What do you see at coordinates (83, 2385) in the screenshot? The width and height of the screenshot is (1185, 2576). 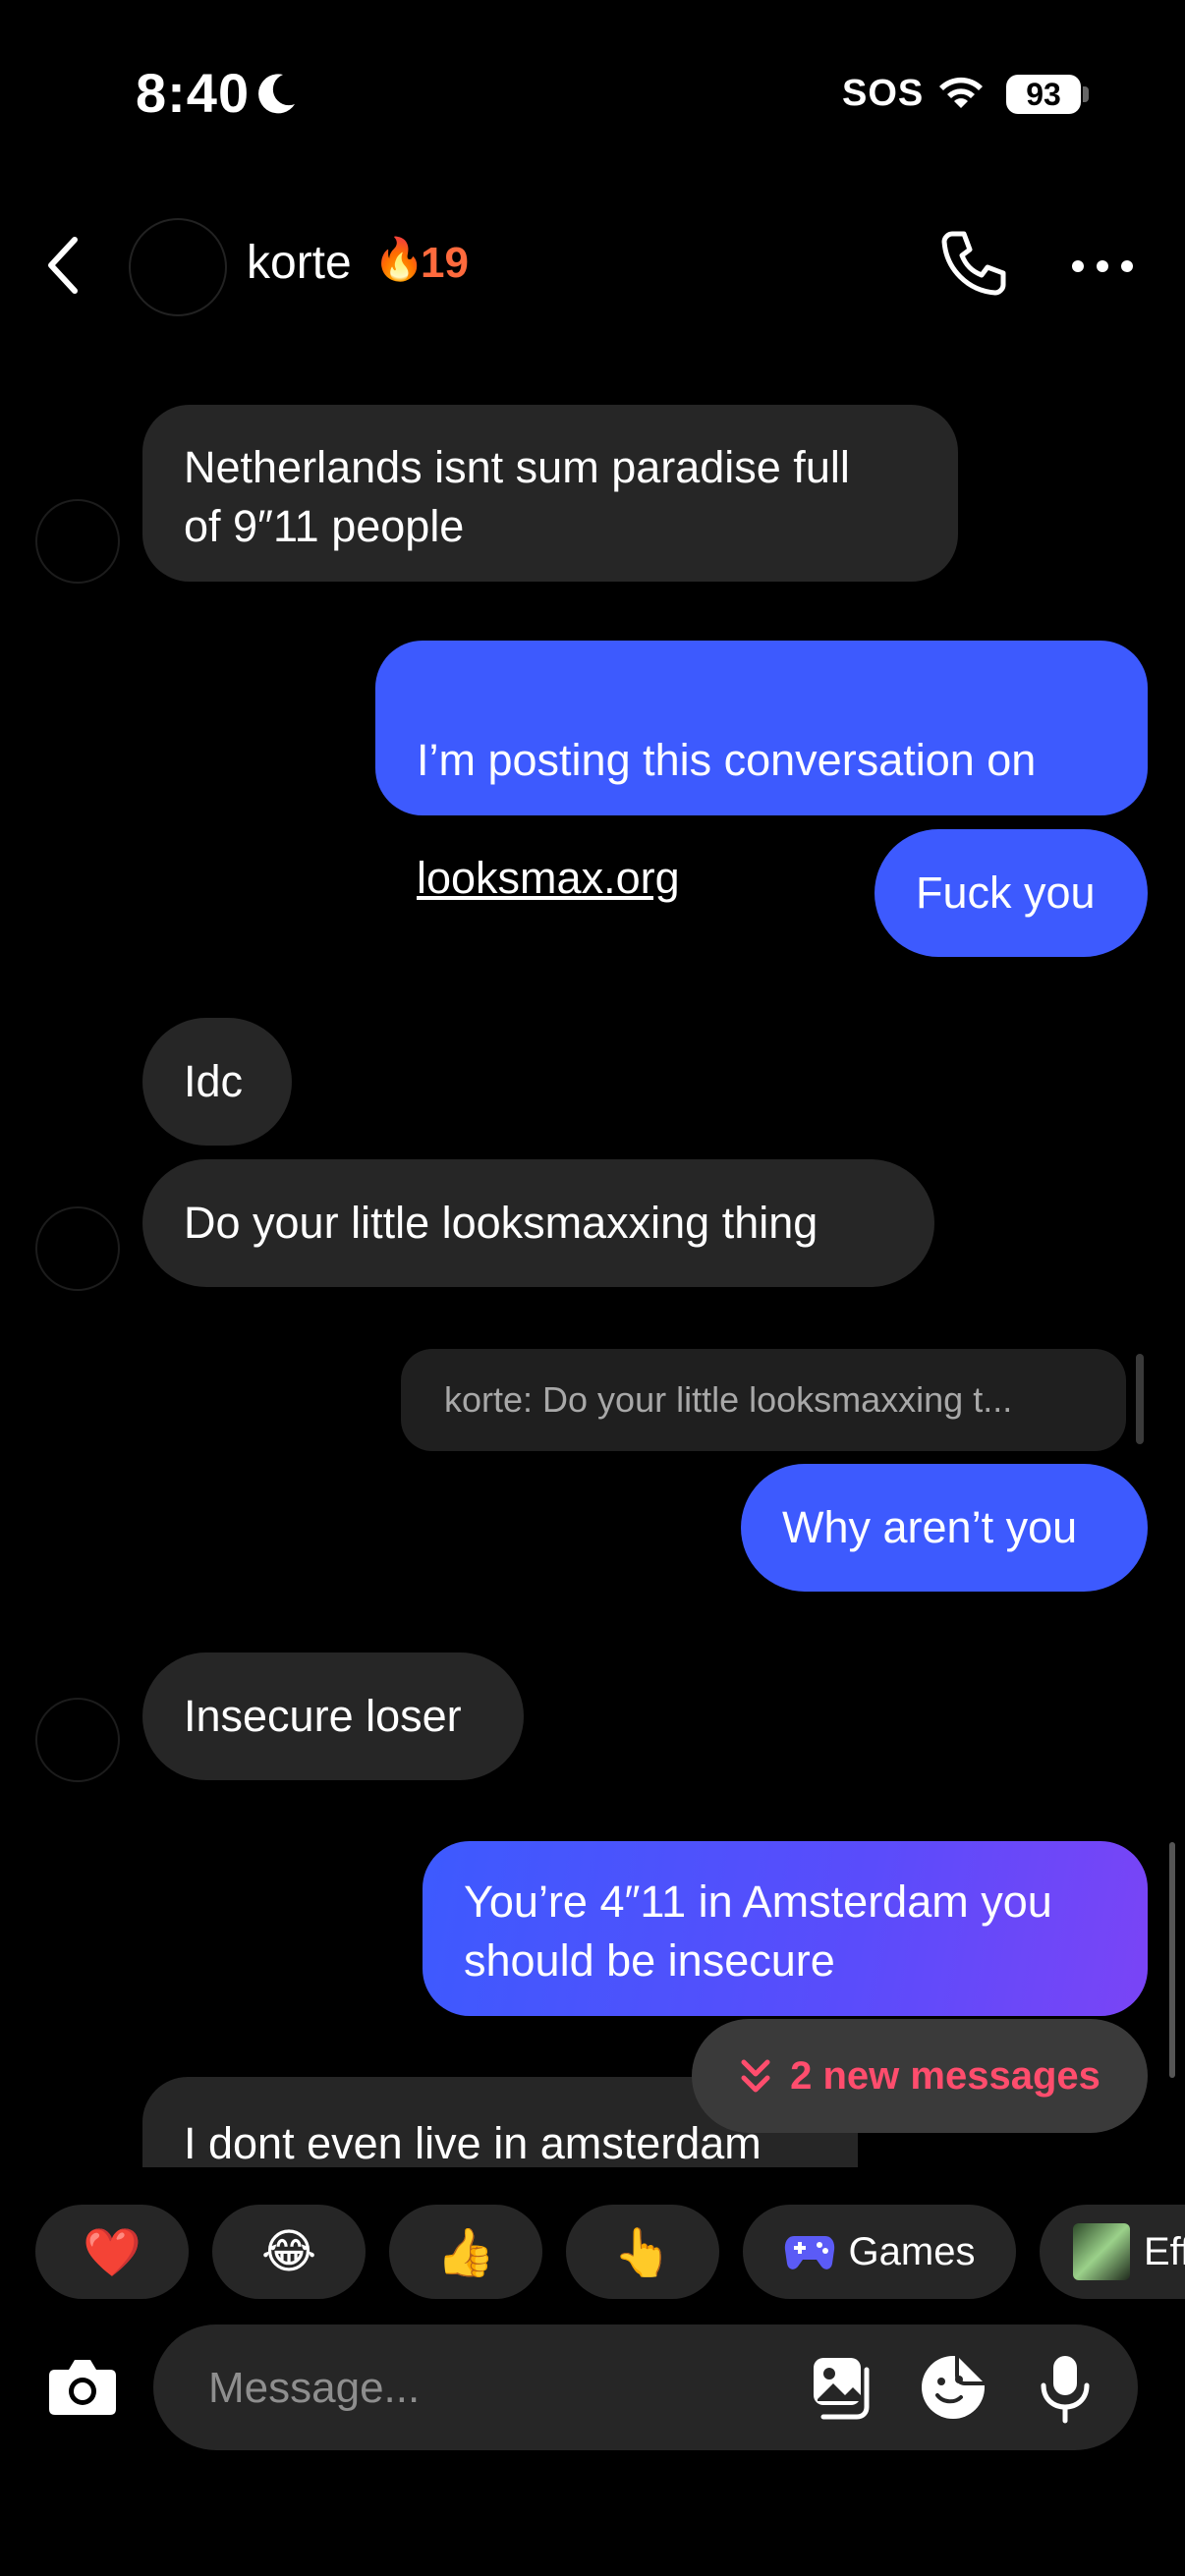 I see `camera-icon` at bounding box center [83, 2385].